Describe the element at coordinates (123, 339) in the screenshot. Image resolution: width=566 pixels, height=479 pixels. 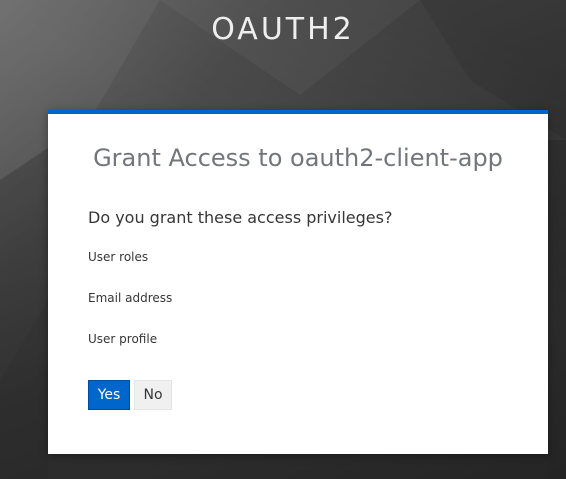
I see `privilege-item-user-profile: User profile` at that location.